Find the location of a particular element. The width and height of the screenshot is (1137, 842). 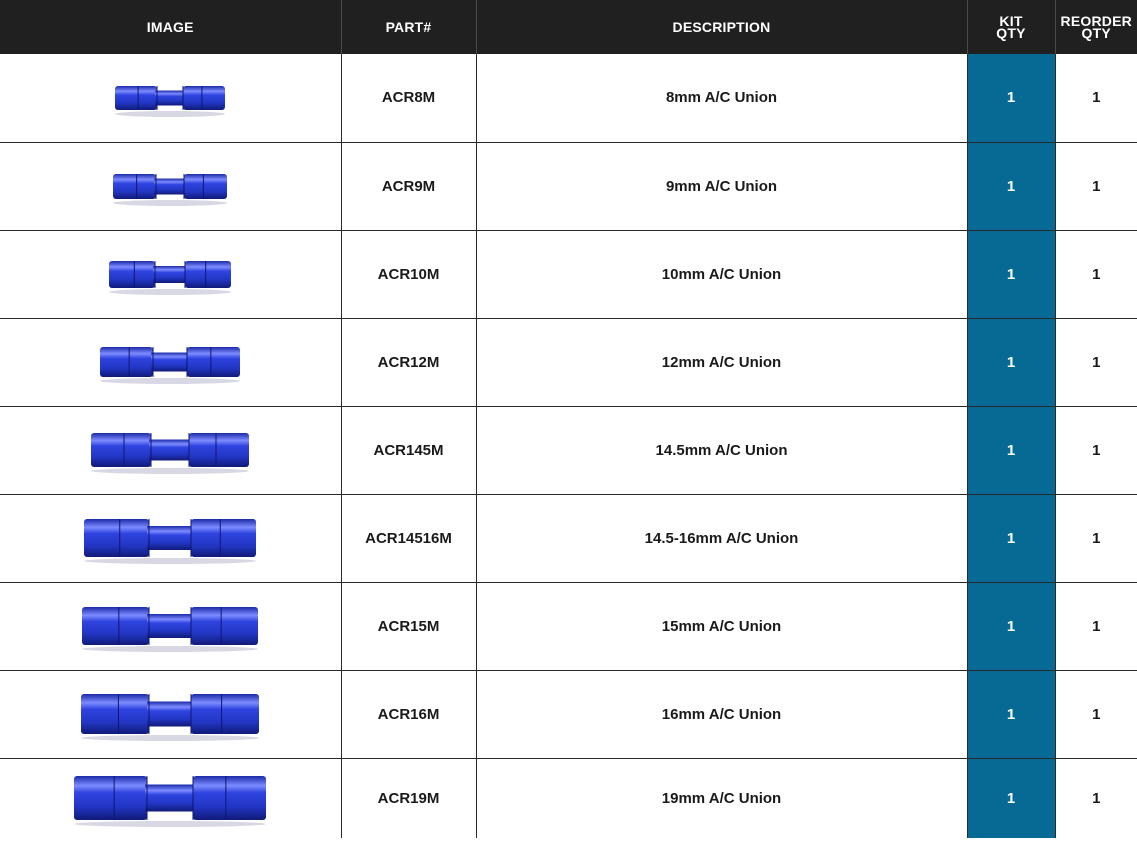

header-part-number: PART# is located at coordinates (408, 27).